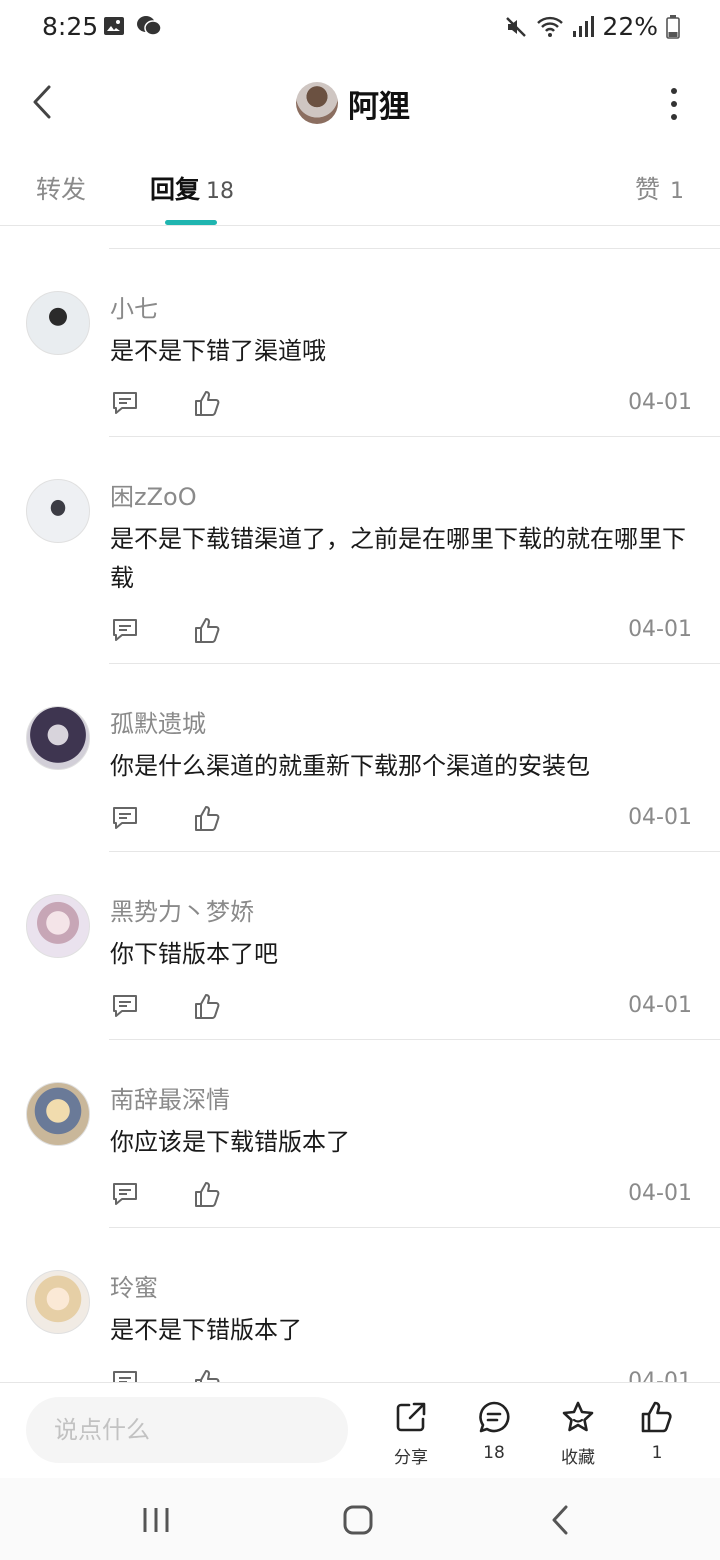  I want to click on comment-username: 孤默遗城, so click(158, 721).